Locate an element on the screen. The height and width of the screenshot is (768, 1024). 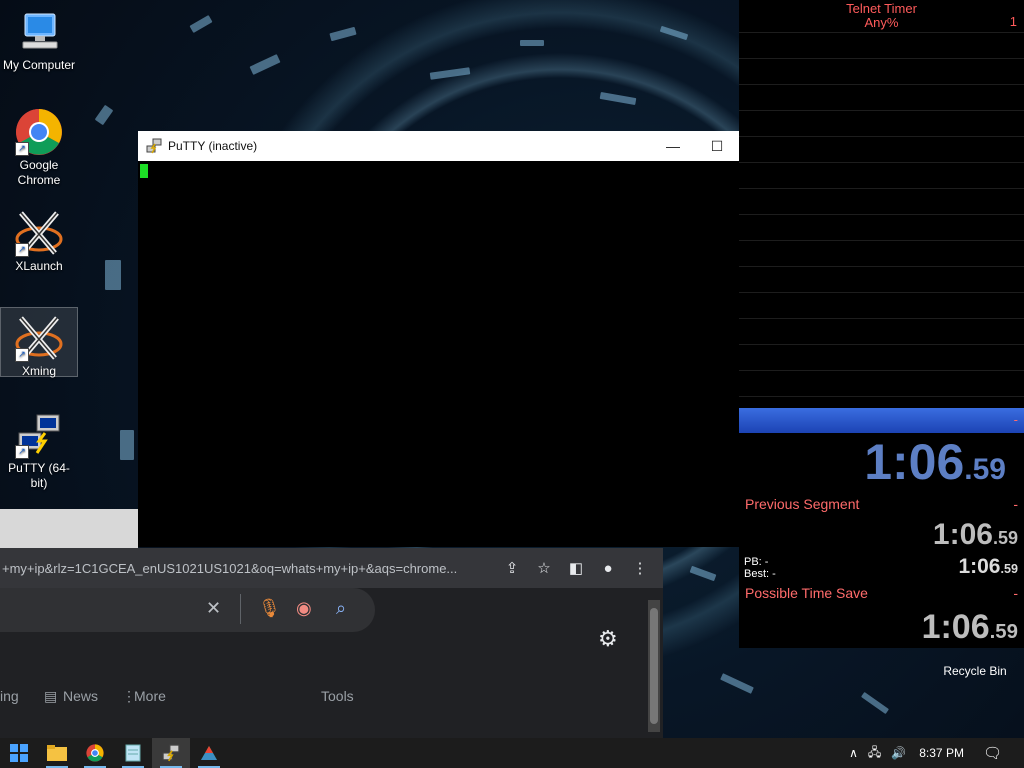
desktop-icon-xming: ↗ Xming is located at coordinates (39, 342).